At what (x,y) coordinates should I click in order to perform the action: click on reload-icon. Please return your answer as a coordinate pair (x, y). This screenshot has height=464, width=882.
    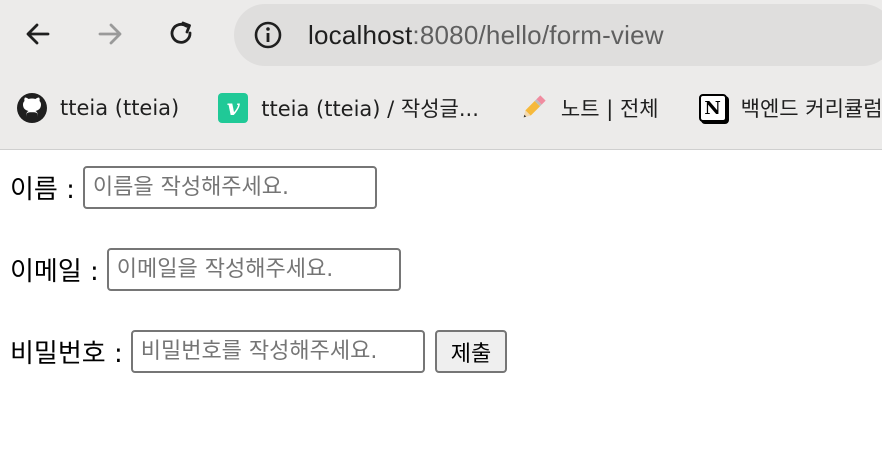
    Looking at the image, I should click on (181, 32).